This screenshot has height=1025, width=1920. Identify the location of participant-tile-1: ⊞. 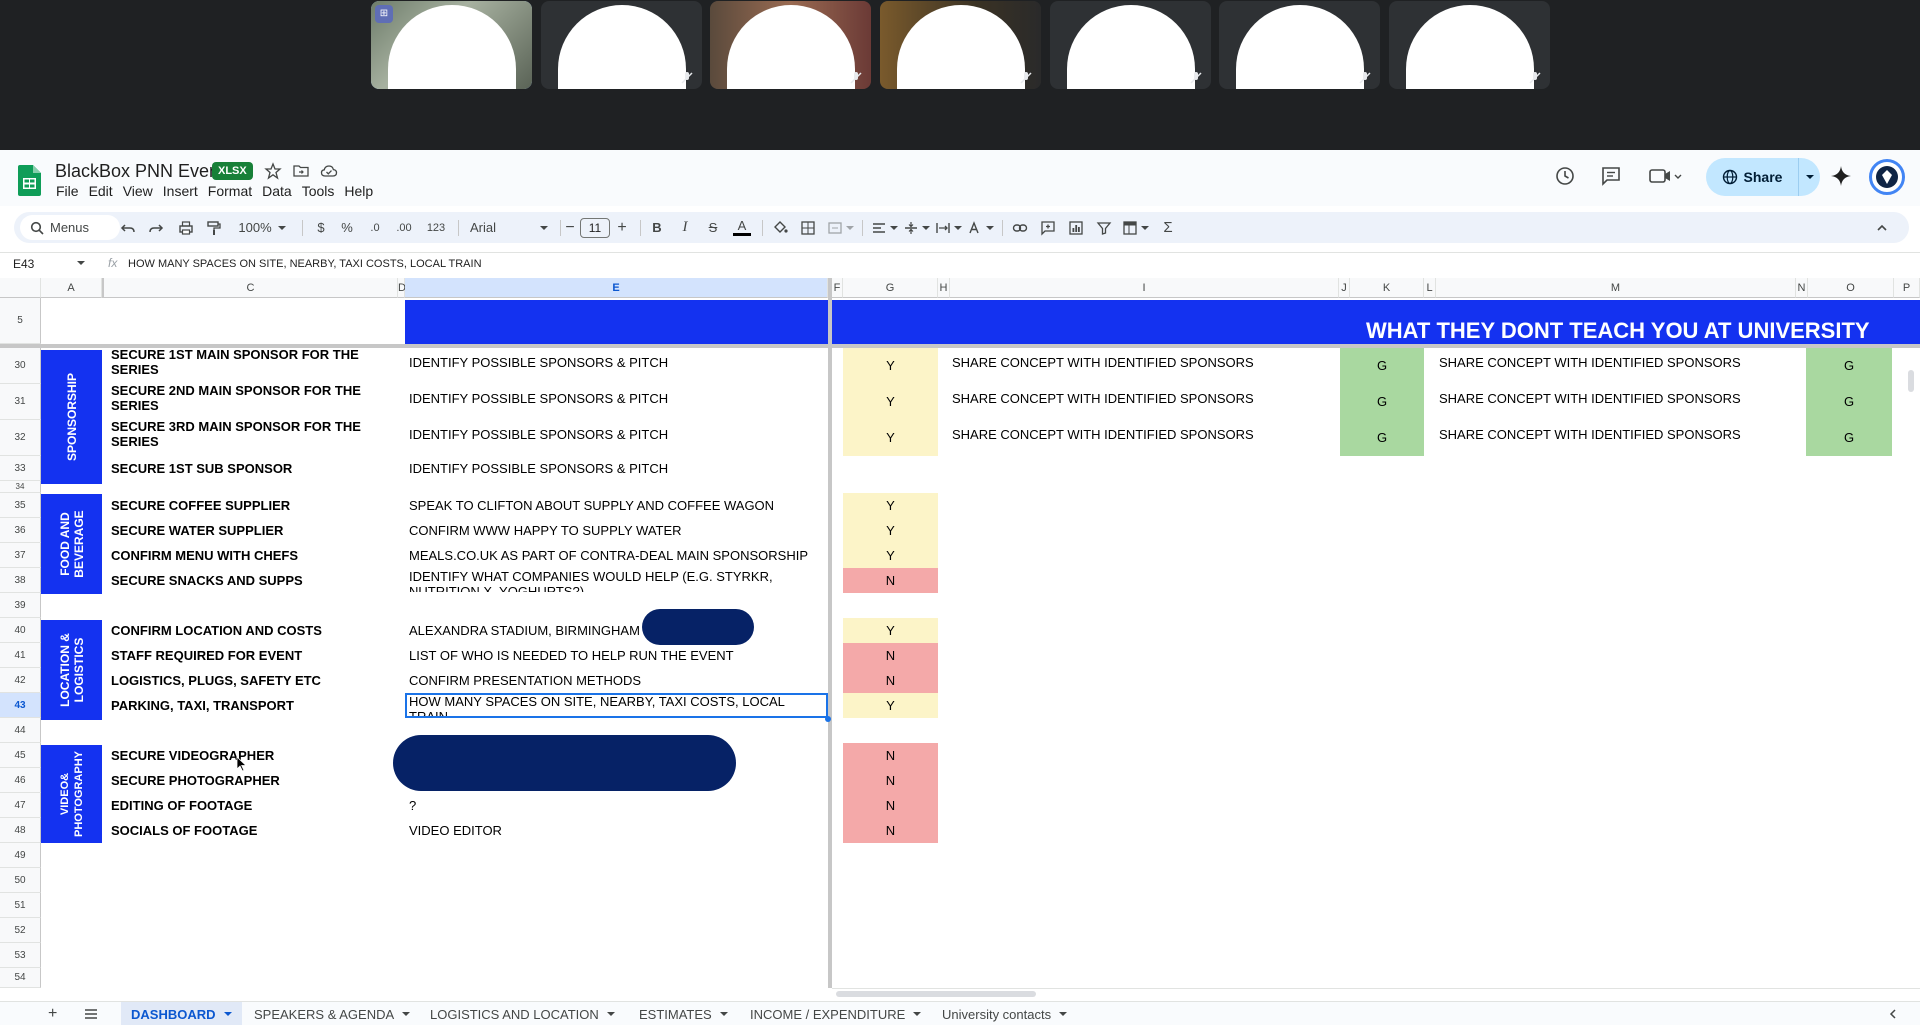
(451, 45).